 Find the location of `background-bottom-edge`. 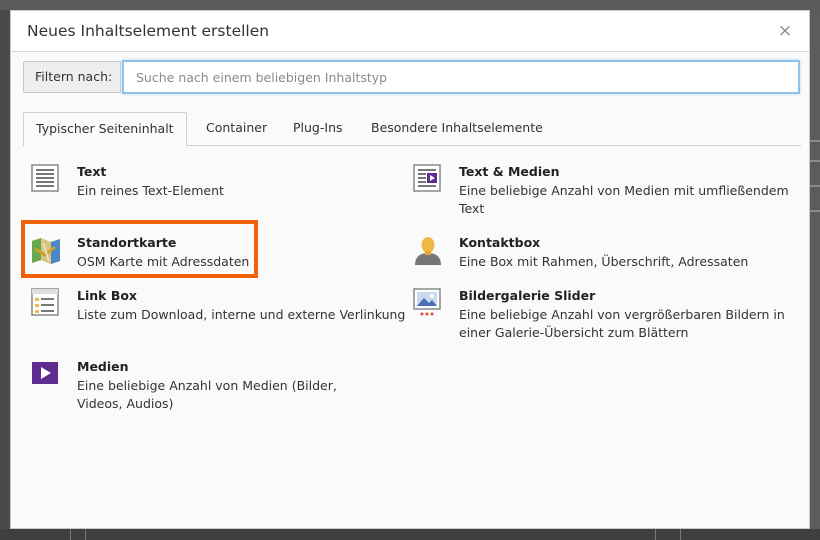

background-bottom-edge is located at coordinates (410, 534).